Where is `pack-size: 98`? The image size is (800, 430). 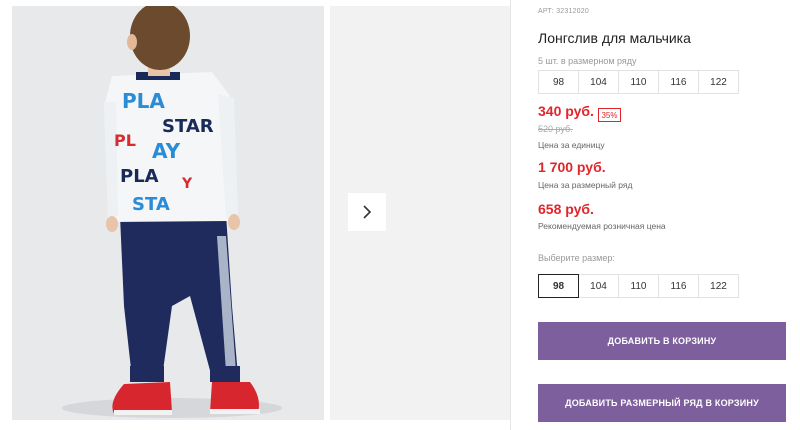
pack-size: 98 is located at coordinates (558, 82).